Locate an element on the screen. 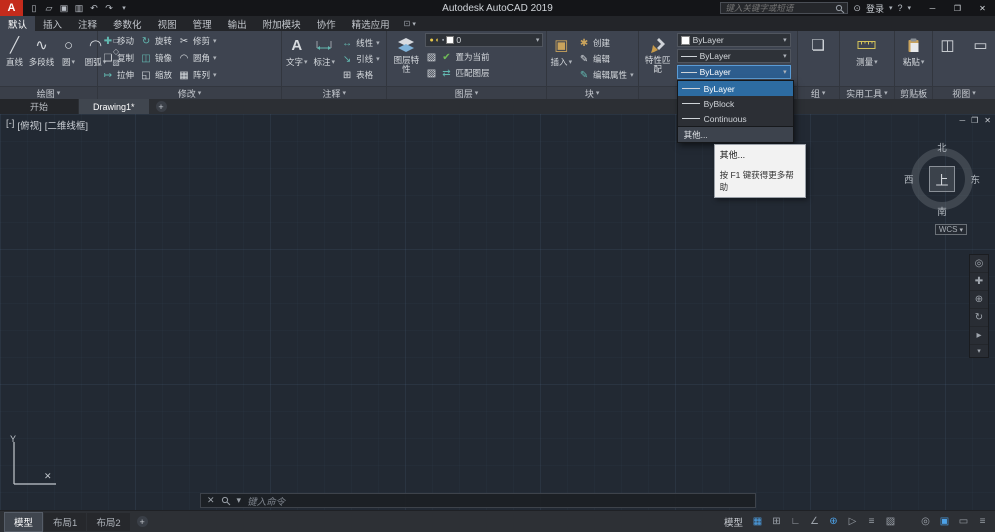 This screenshot has width=995, height=532. ortho-toggle-icon: ∟ is located at coordinates (795, 522).